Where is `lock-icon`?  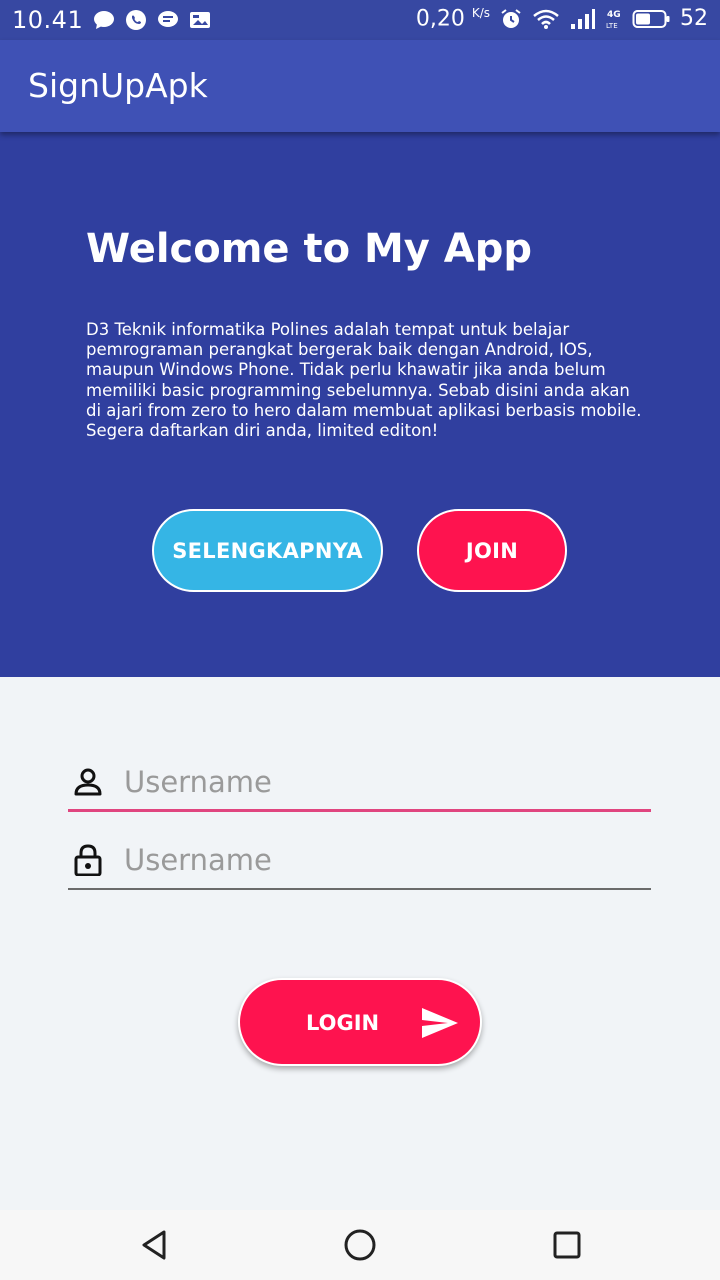
lock-icon is located at coordinates (88, 860).